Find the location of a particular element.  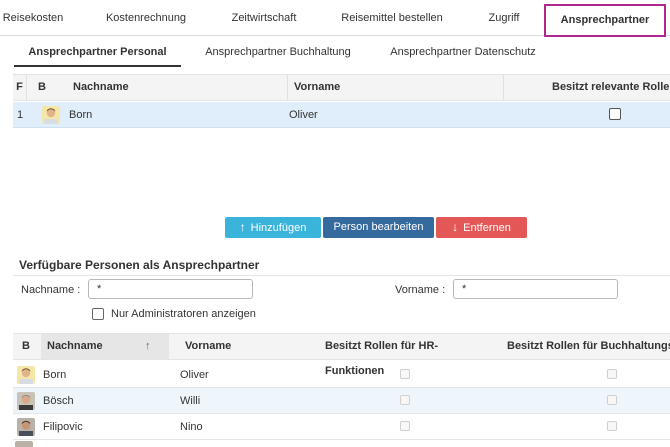

arrow-down-icon: ↓ is located at coordinates (455, 227).